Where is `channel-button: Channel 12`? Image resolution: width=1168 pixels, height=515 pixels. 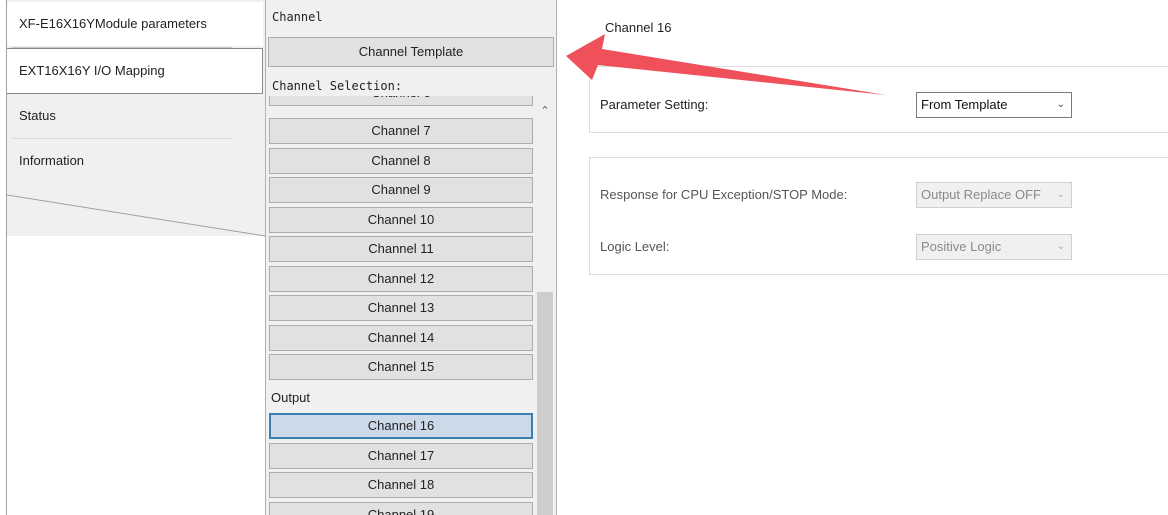 channel-button: Channel 12 is located at coordinates (401, 279).